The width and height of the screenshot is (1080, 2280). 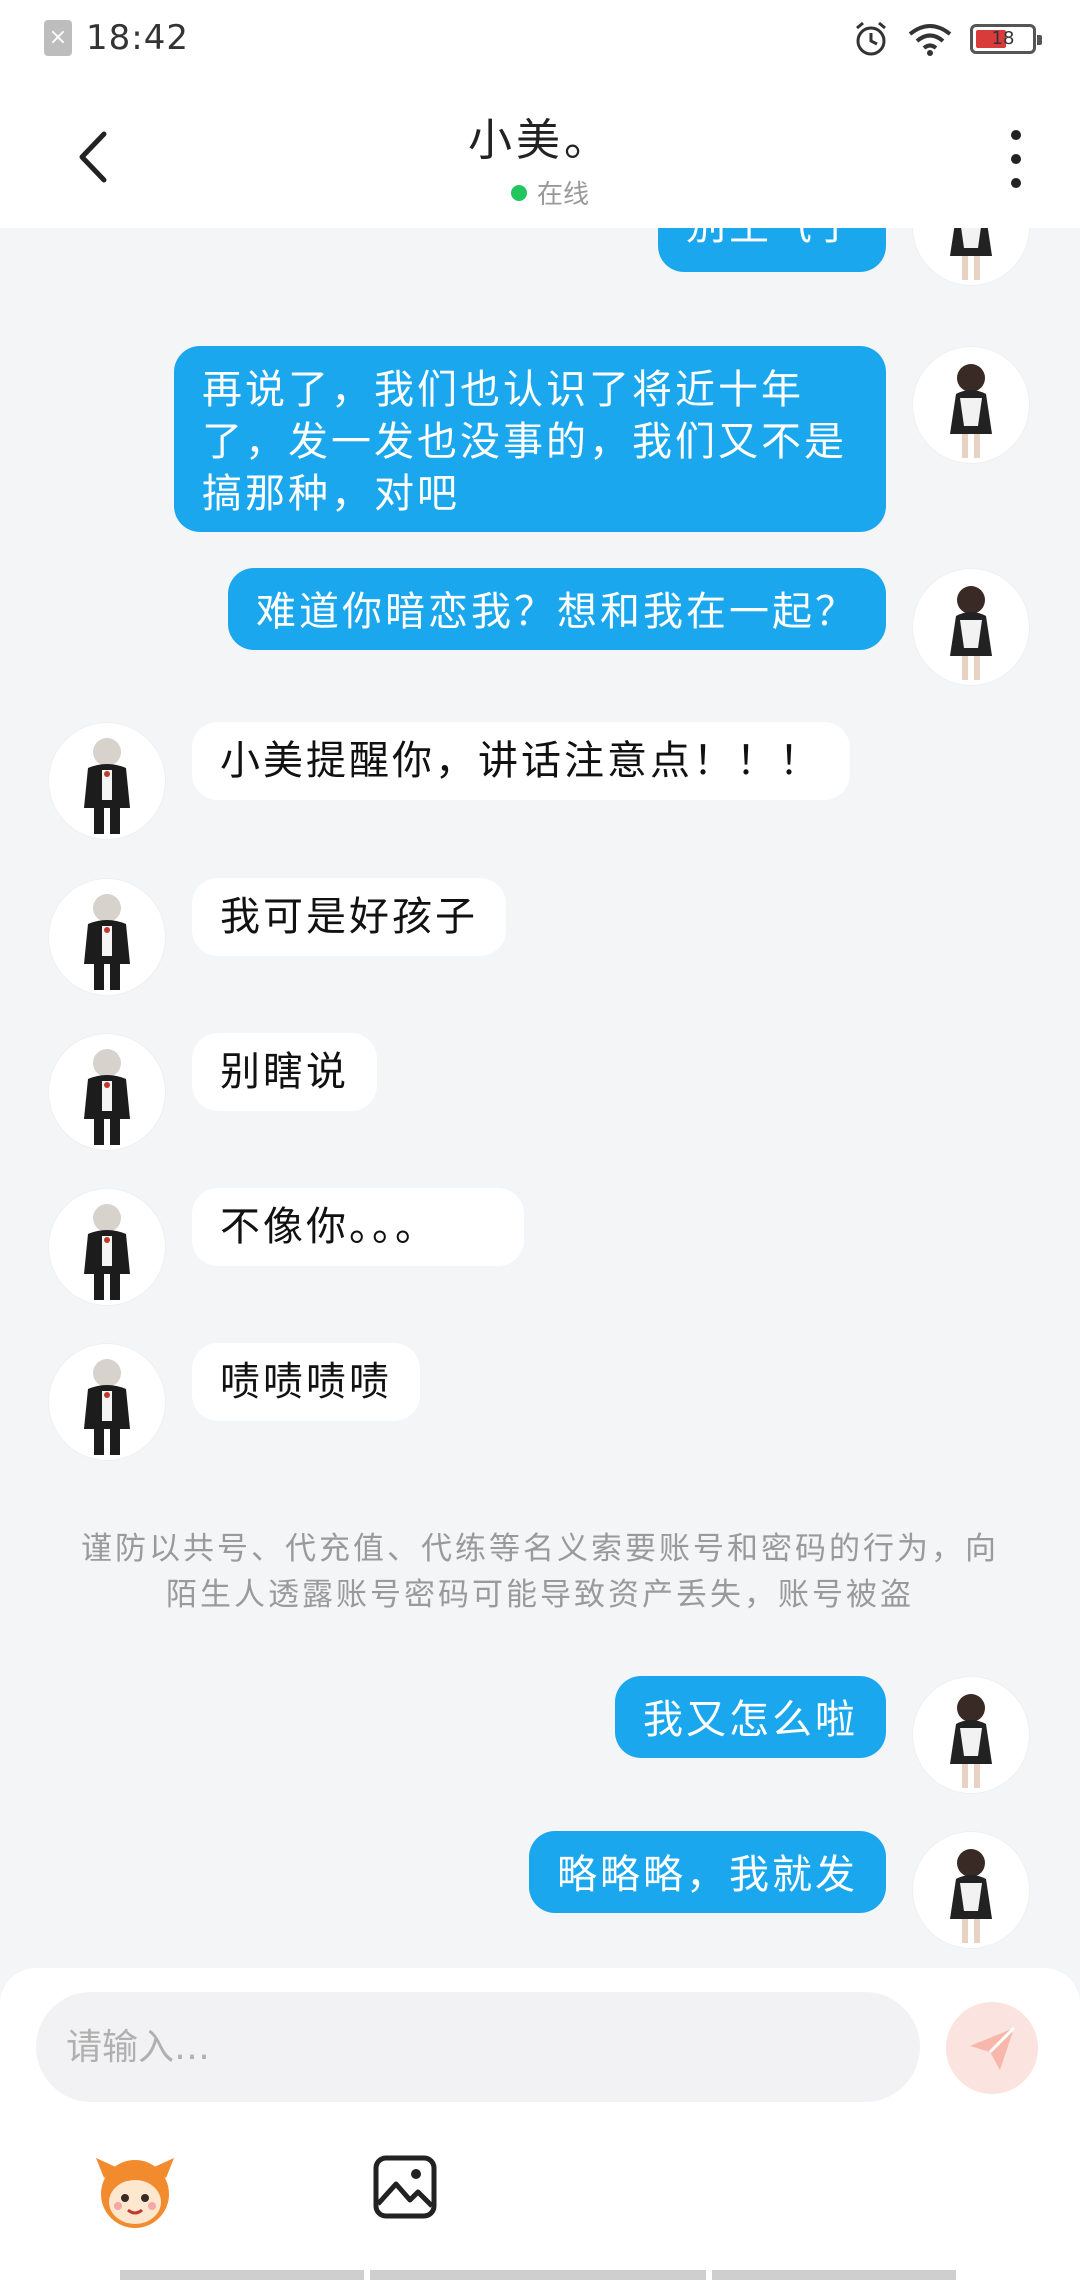 What do you see at coordinates (707, 1872) in the screenshot?
I see `message-bubble: 略略略，我就发` at bounding box center [707, 1872].